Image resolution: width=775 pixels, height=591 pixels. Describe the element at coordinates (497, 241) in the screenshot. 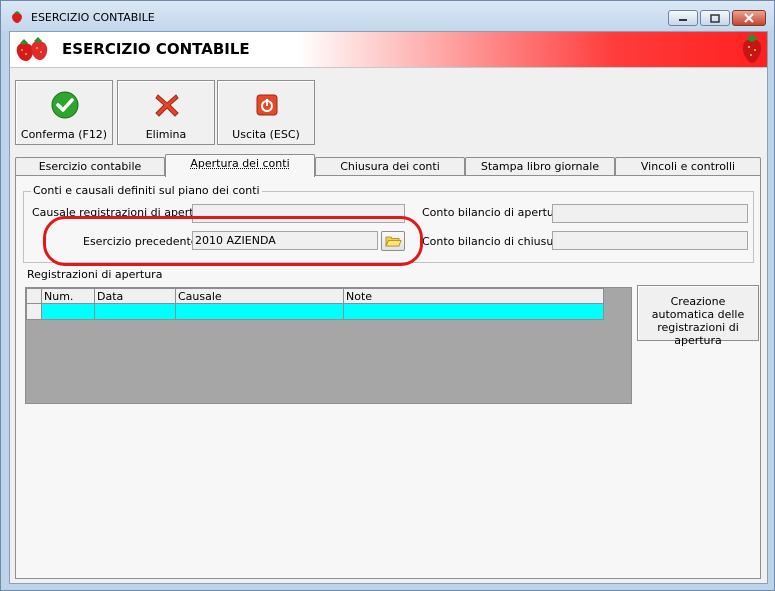

I see `conto-chiusura-label: Conto bilancio di chiusura :` at that location.